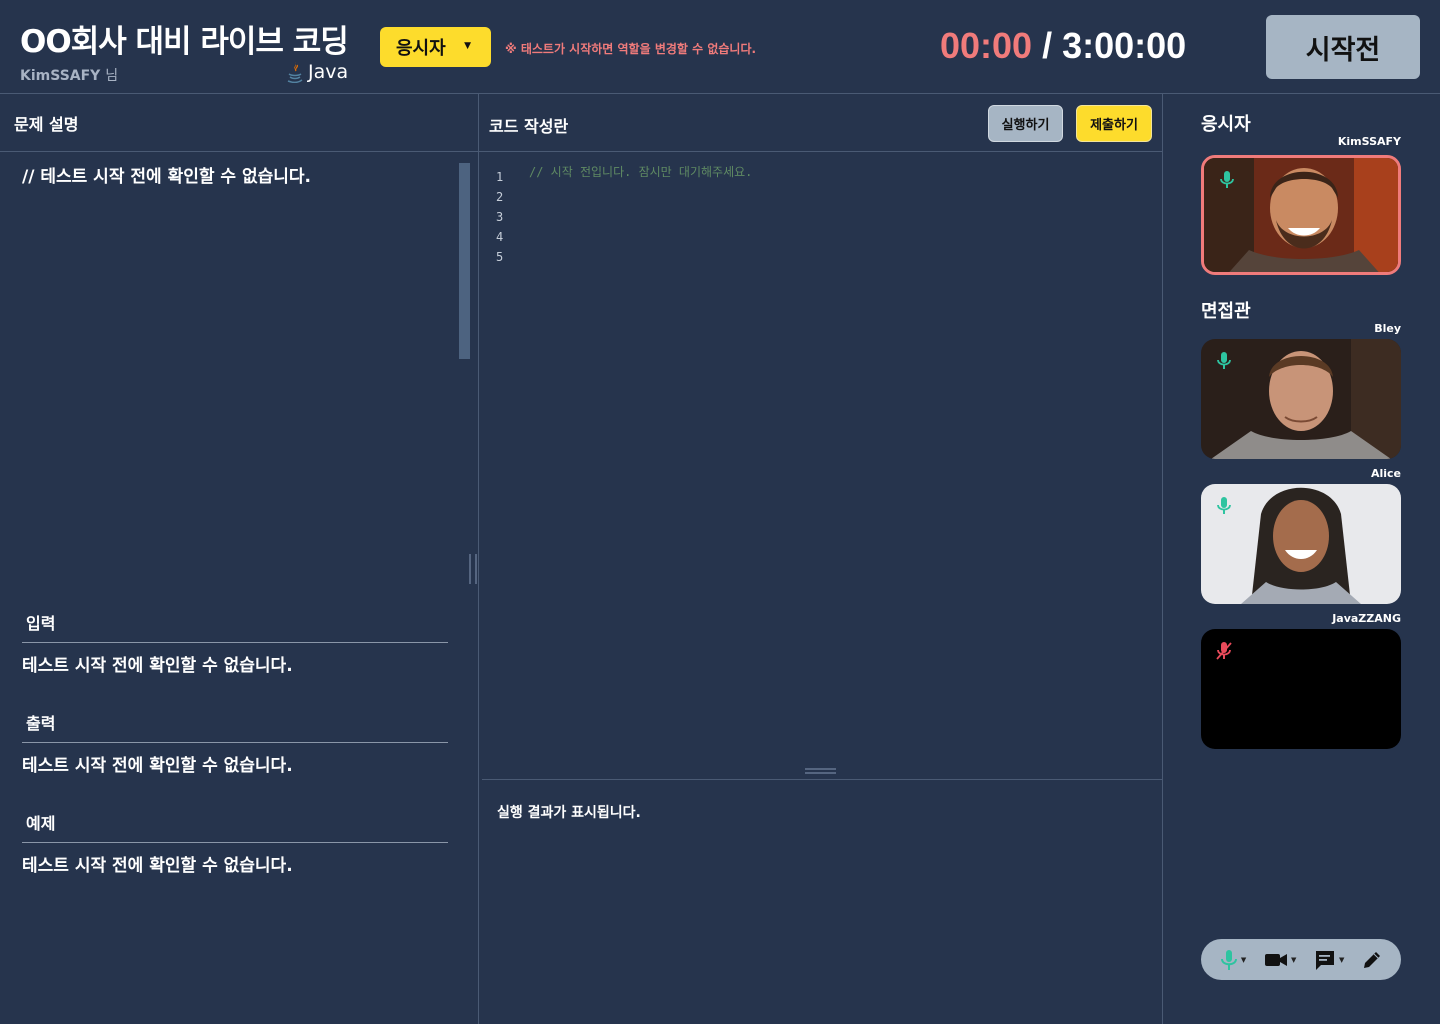 This screenshot has width=1440, height=1024. What do you see at coordinates (822, 901) in the screenshot?
I see `output-area: 실행 결과가 표시됩니다.` at bounding box center [822, 901].